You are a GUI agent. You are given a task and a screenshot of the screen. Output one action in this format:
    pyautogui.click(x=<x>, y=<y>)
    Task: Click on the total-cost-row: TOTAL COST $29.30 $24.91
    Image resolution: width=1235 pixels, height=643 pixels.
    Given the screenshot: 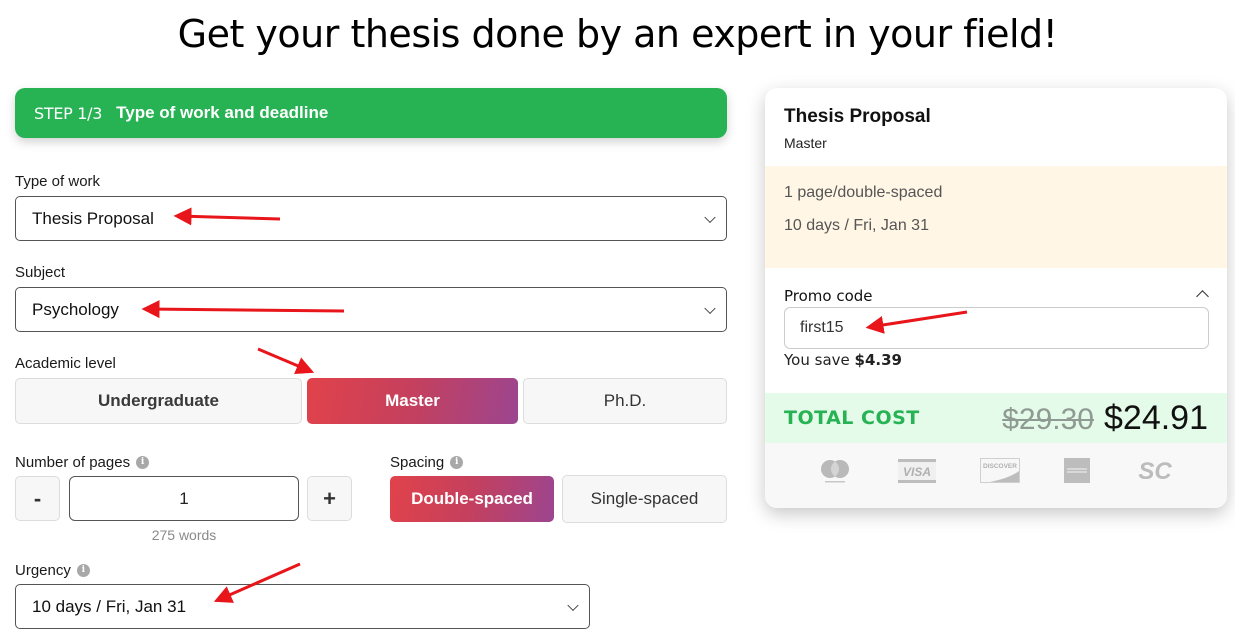 What is the action you would take?
    pyautogui.click(x=996, y=418)
    